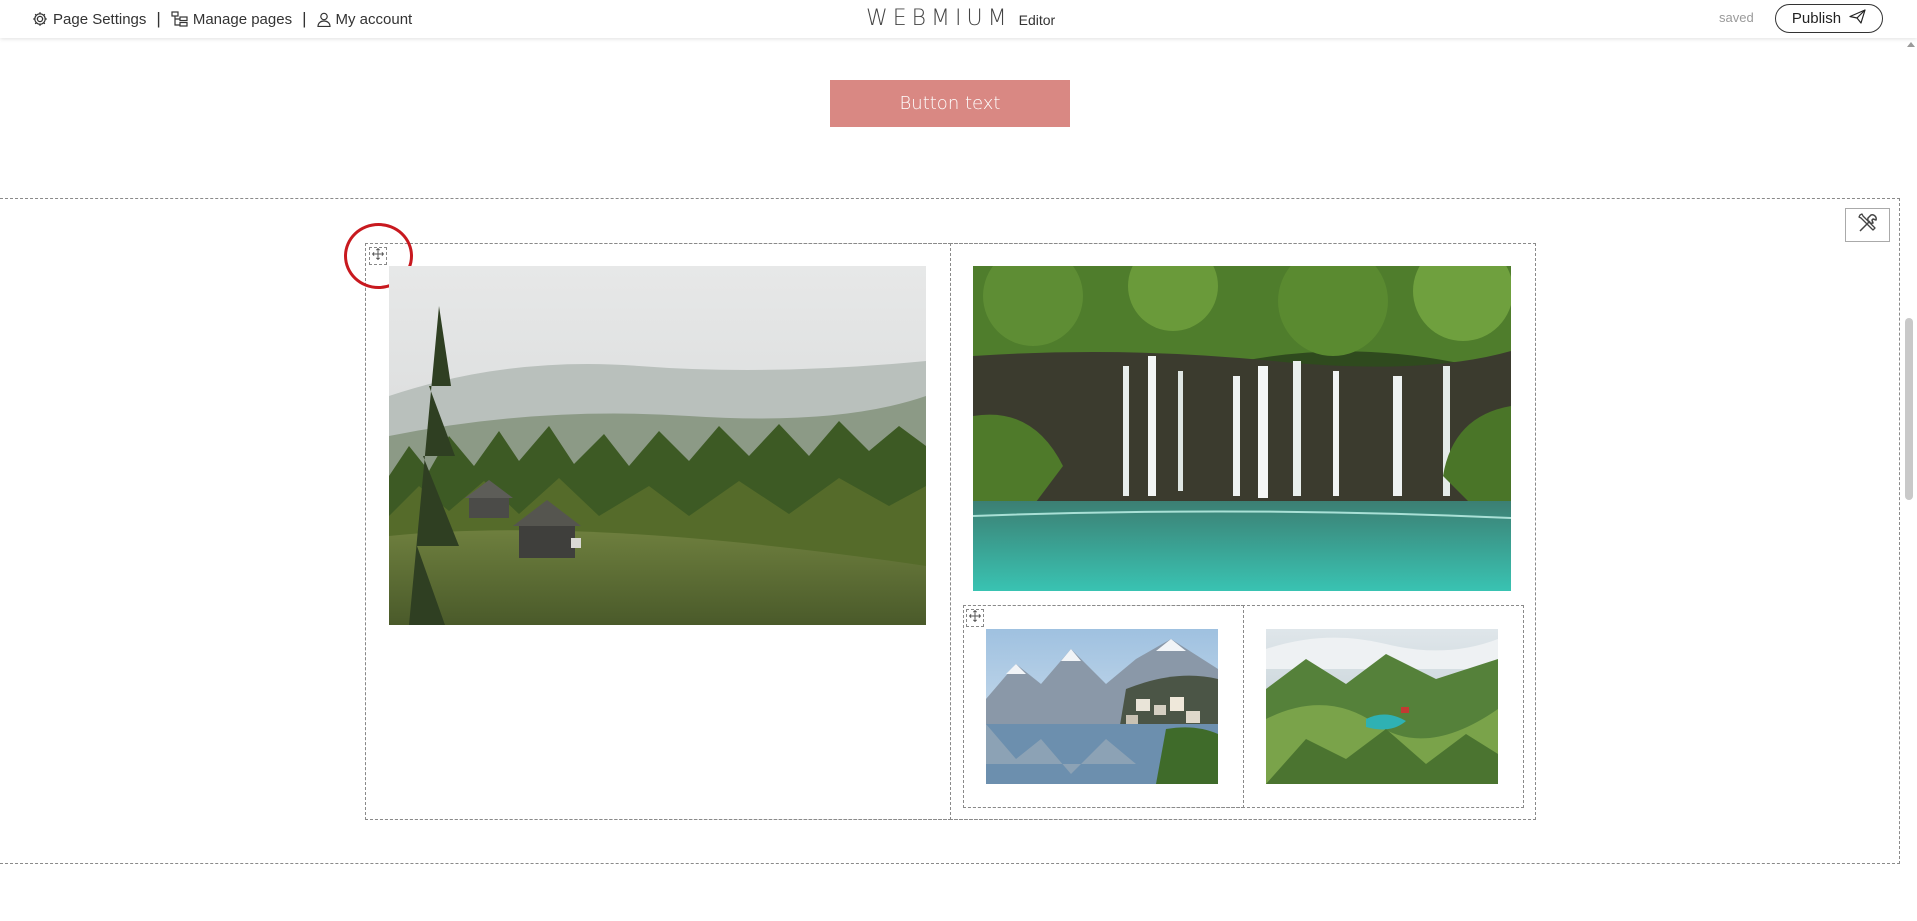  I want to click on section-button-label: Button text, so click(950, 103).